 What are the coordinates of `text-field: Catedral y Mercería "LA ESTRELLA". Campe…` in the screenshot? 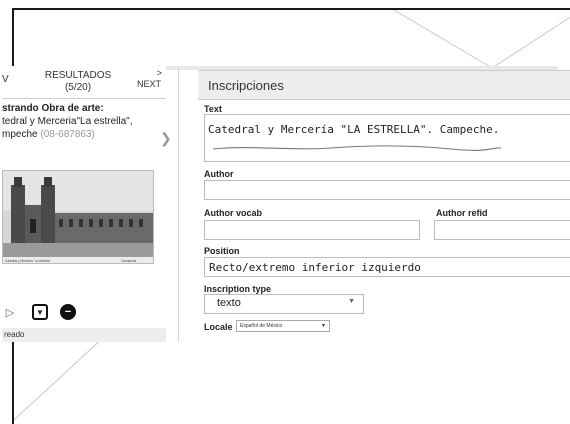 It's located at (387, 138).